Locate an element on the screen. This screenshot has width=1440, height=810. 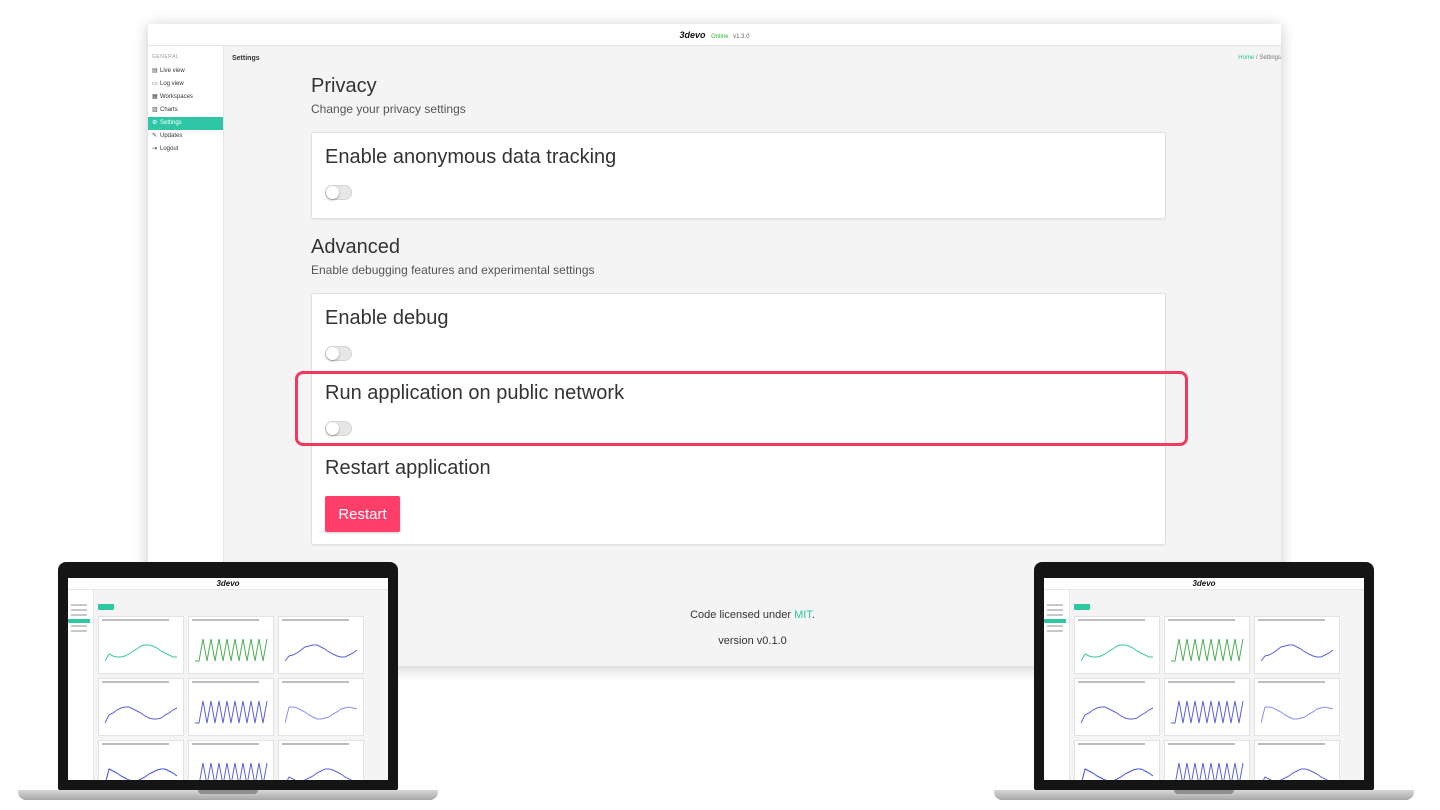
sidebar-item-settings: ⚙ Settings is located at coordinates (185, 123).